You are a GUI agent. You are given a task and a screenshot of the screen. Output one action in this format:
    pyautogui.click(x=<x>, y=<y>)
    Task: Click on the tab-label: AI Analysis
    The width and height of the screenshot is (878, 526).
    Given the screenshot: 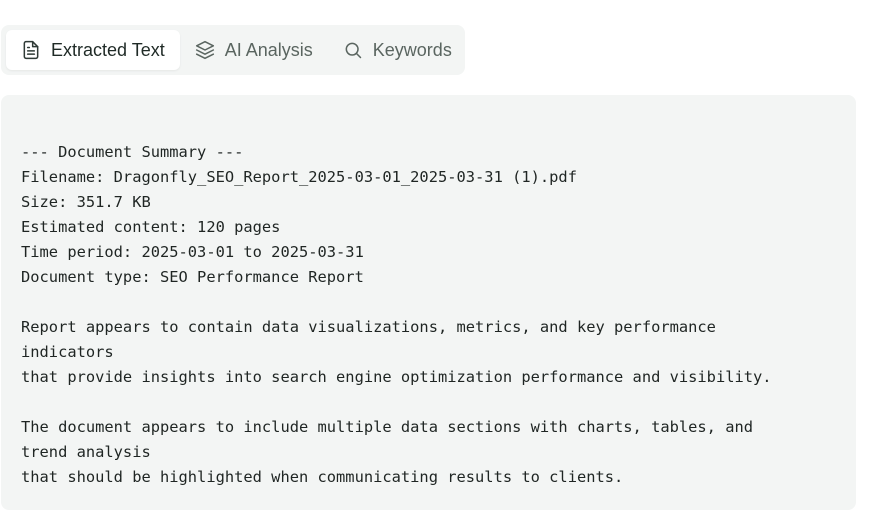 What is the action you would take?
    pyautogui.click(x=268, y=49)
    